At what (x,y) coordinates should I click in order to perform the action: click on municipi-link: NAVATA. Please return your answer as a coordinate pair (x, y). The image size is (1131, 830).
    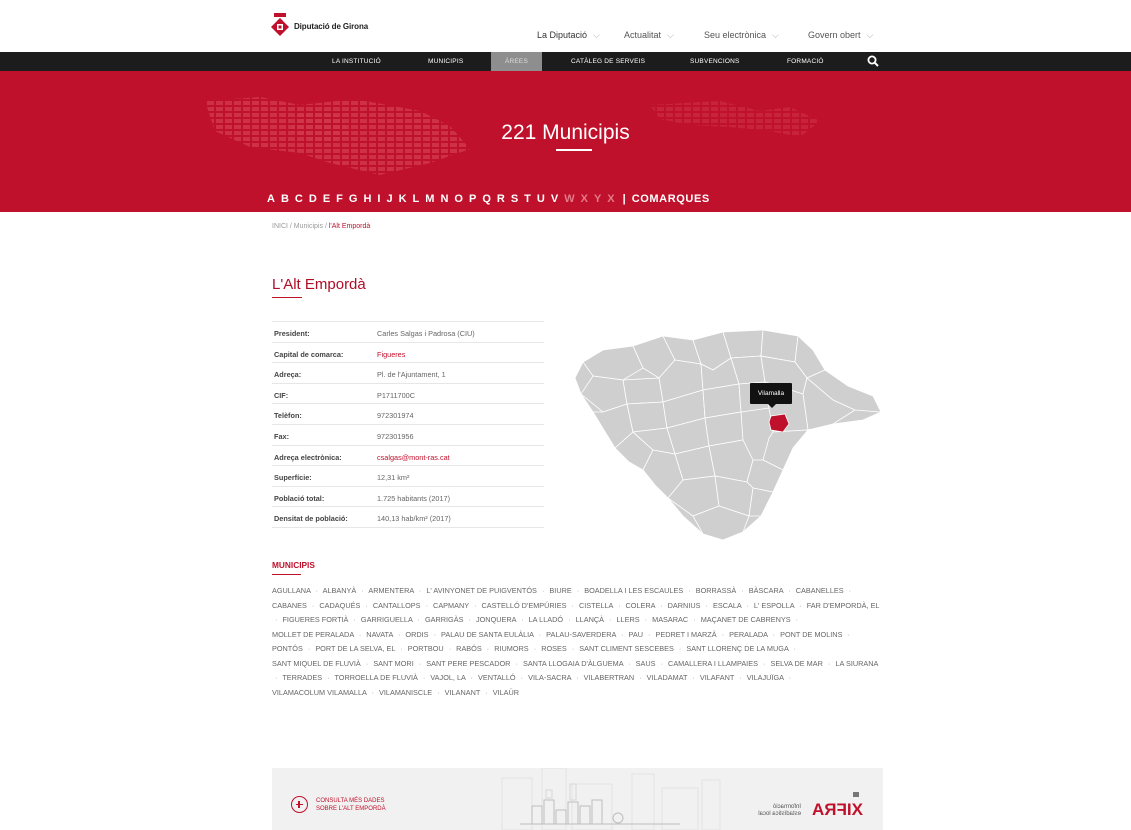
    Looking at the image, I should click on (379, 634).